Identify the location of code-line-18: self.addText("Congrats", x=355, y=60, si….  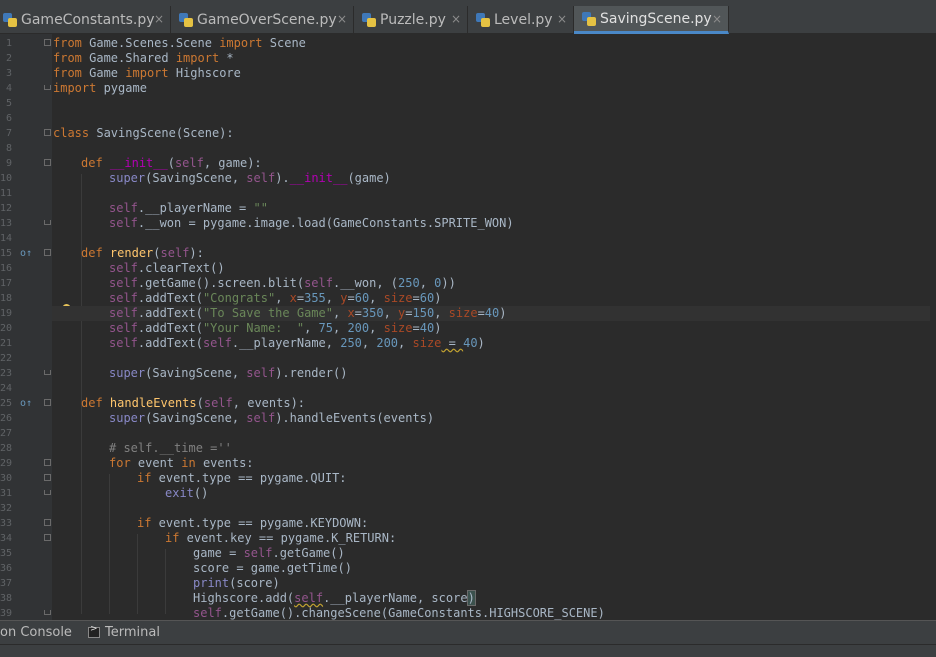
(275, 298).